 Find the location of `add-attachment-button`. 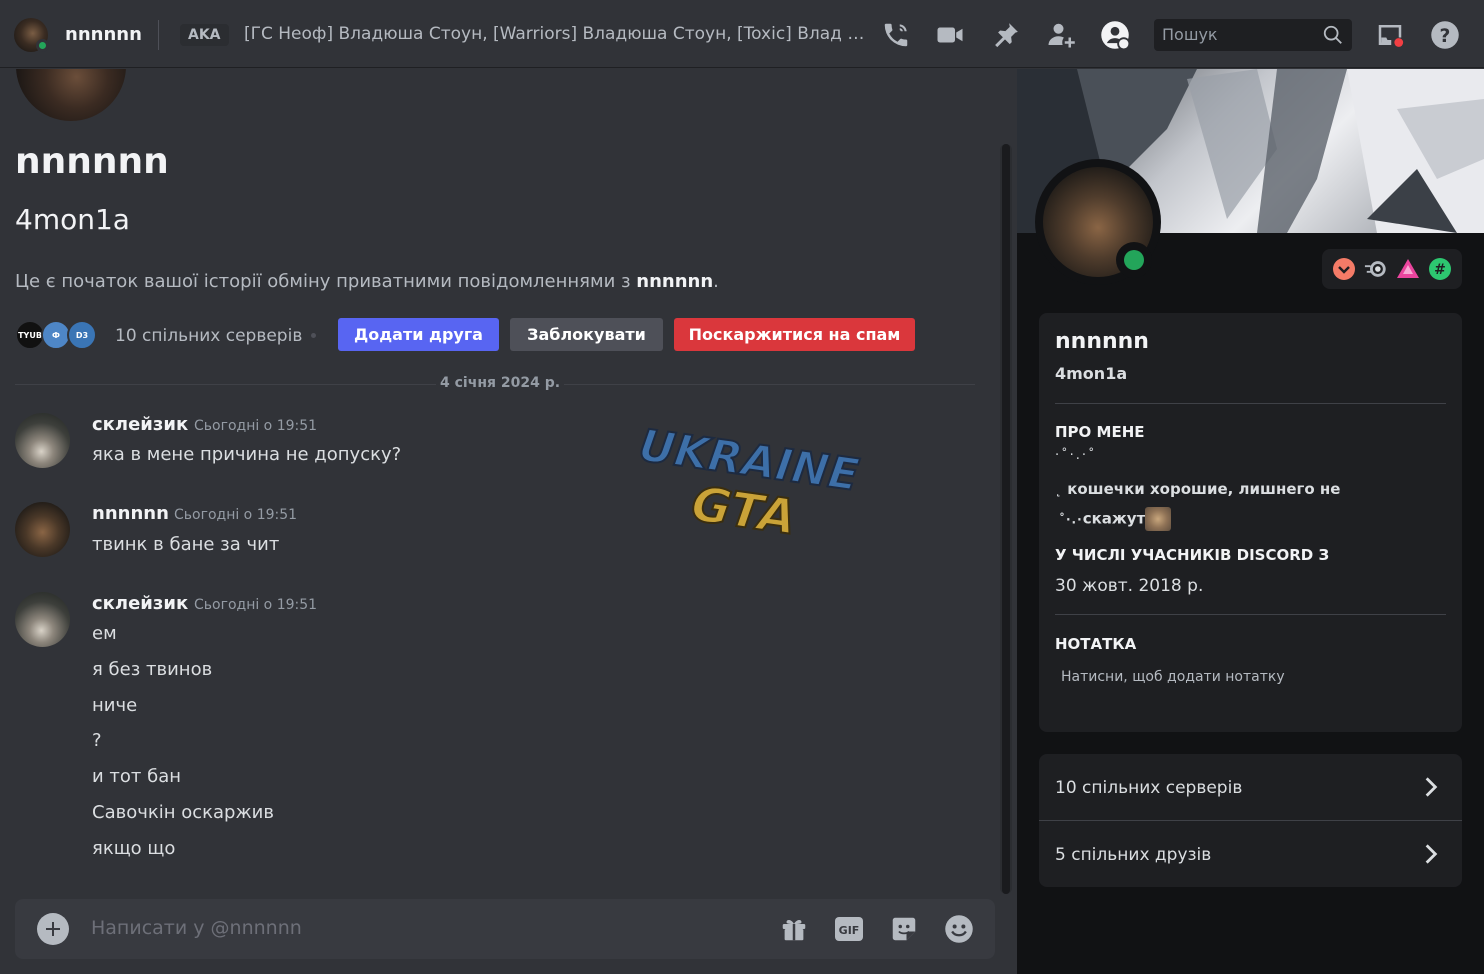

add-attachment-button is located at coordinates (53, 929).